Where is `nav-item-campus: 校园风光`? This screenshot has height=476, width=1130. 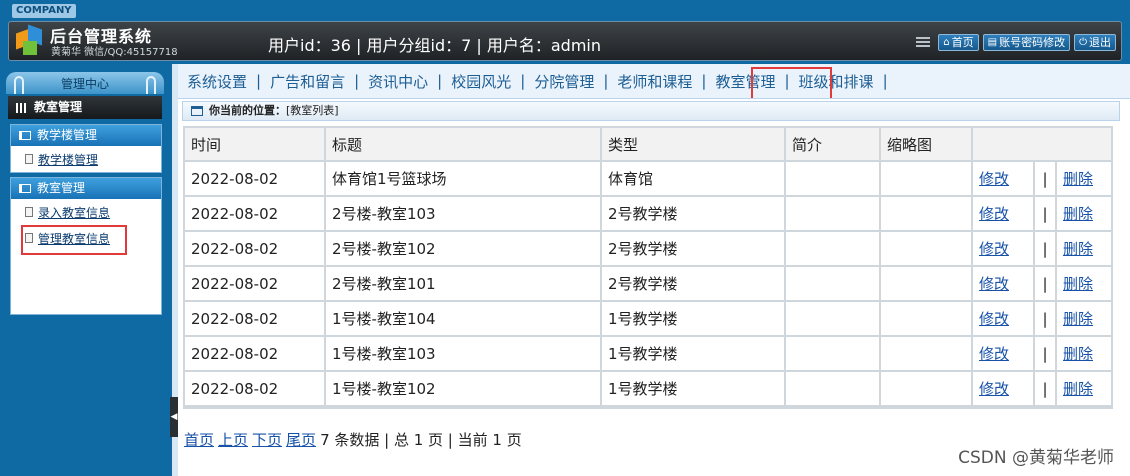 nav-item-campus: 校园风光 is located at coordinates (481, 81).